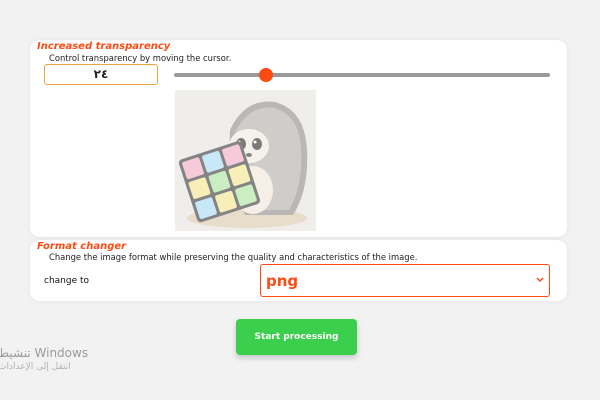 The width and height of the screenshot is (600, 400). What do you see at coordinates (405, 280) in the screenshot?
I see `format-select: png` at bounding box center [405, 280].